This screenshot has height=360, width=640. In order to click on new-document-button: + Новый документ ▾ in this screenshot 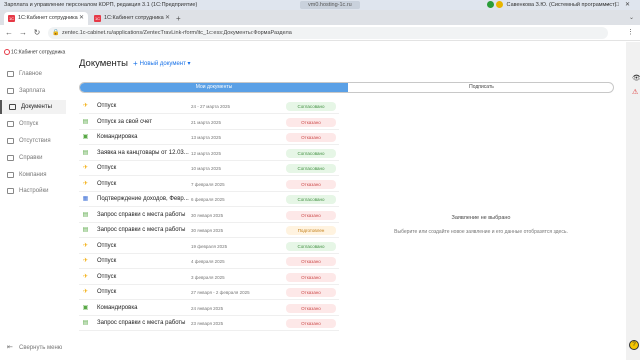, I will do `click(162, 63)`.